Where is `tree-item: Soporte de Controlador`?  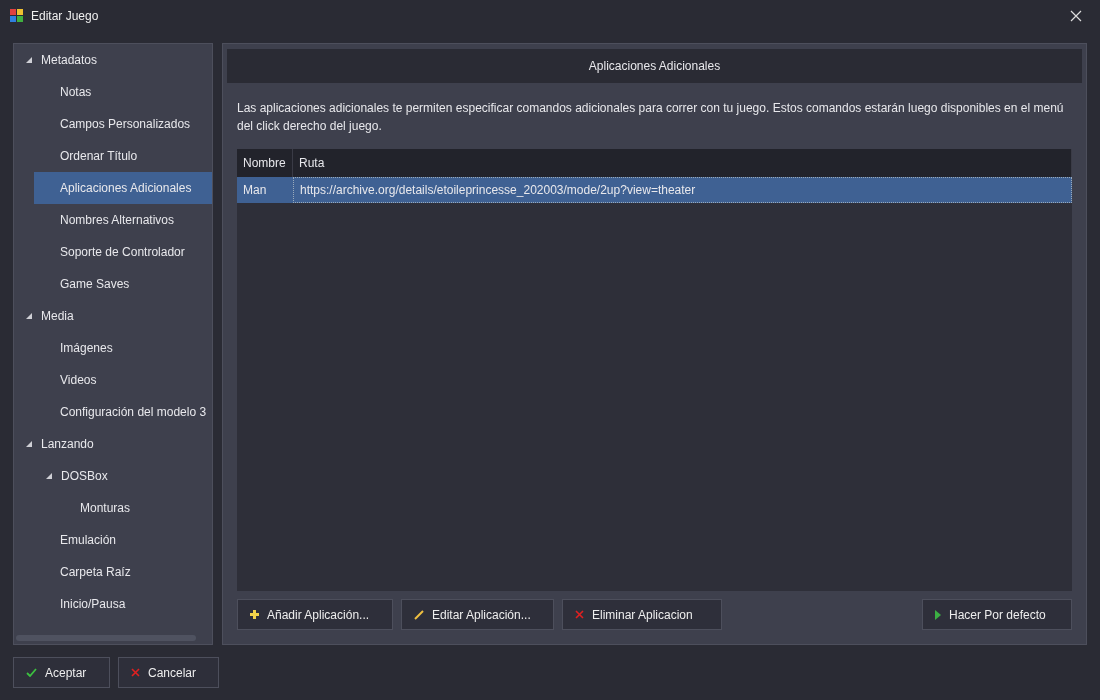
tree-item: Soporte de Controlador is located at coordinates (113, 251).